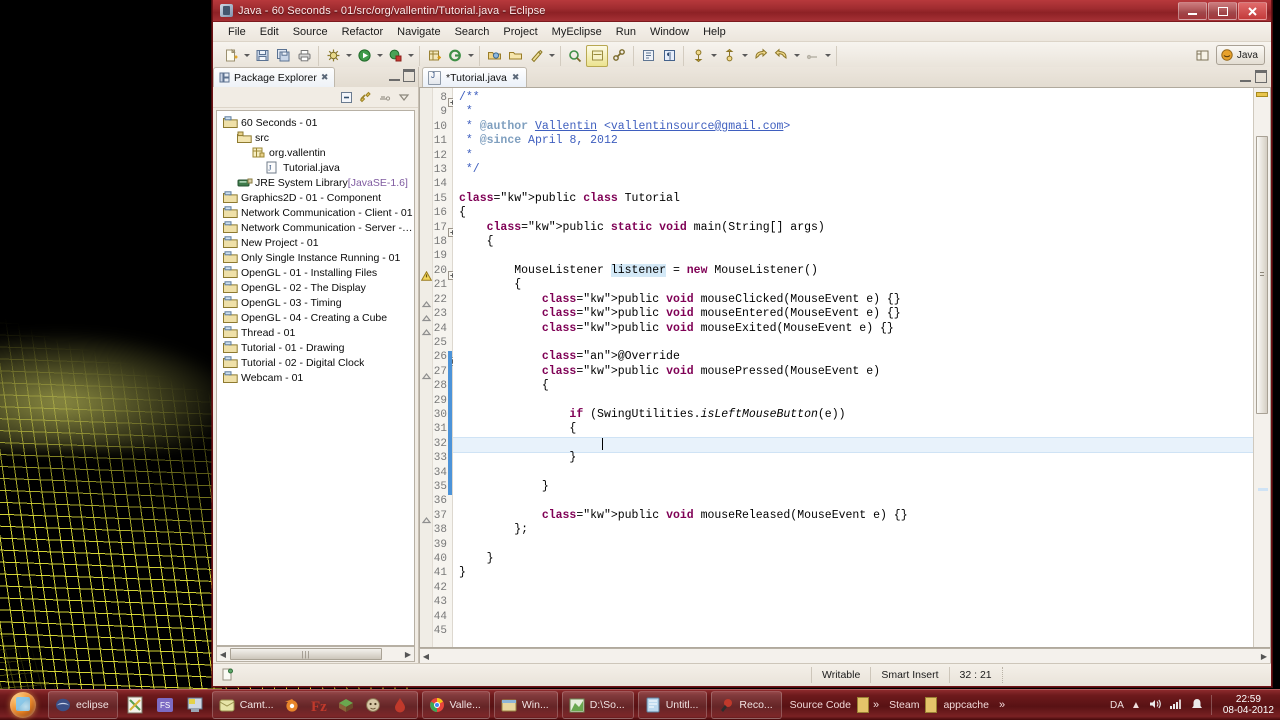  Describe the element at coordinates (1117, 705) in the screenshot. I see `language-indicator: DA` at that location.